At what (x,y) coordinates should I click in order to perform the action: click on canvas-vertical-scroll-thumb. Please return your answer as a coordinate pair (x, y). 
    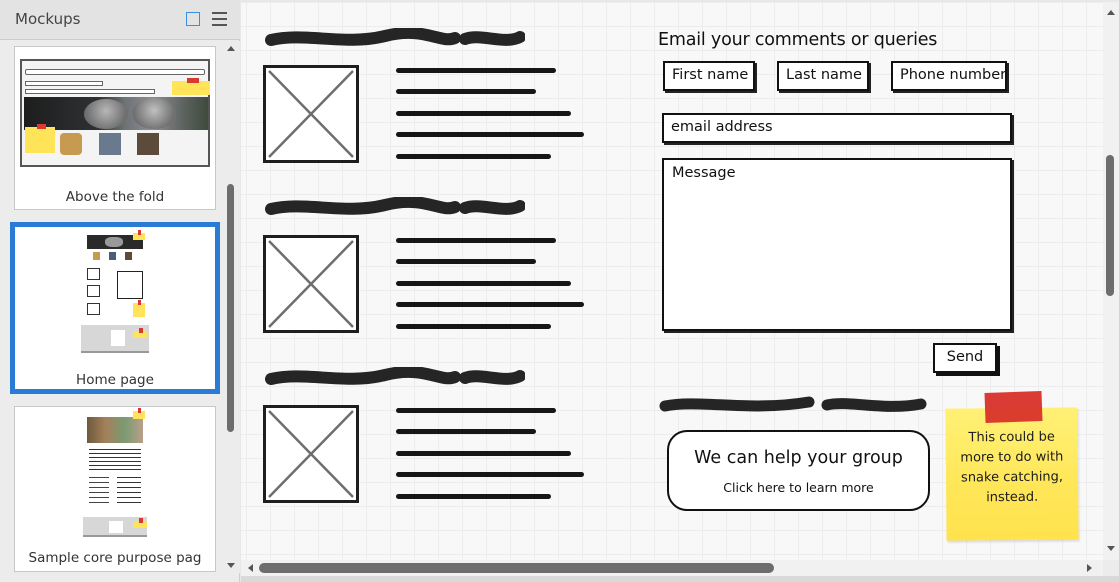
    Looking at the image, I should click on (1110, 225).